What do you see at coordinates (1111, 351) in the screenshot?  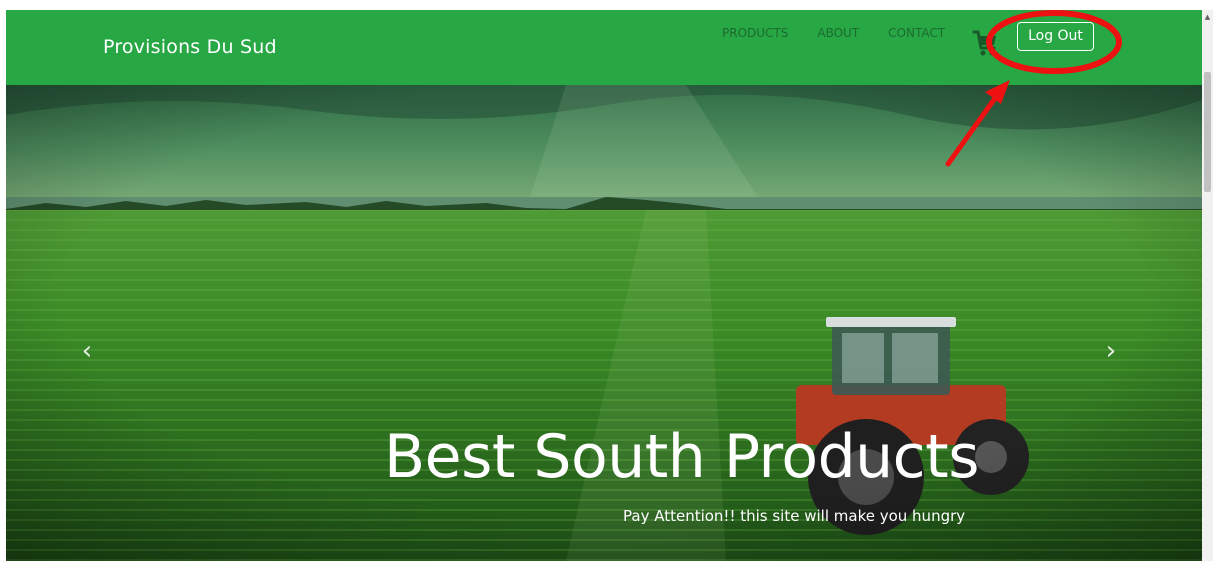 I see `carousel-next-button: ›` at bounding box center [1111, 351].